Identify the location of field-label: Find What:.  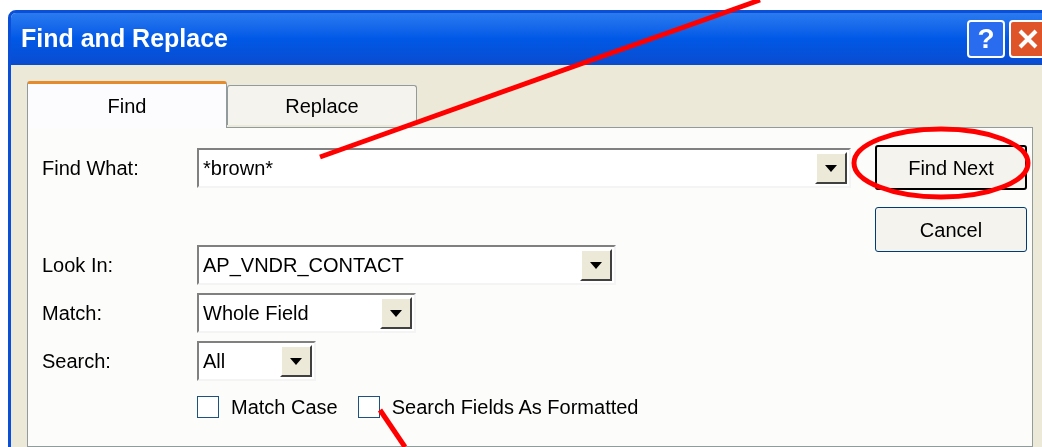
(91, 168).